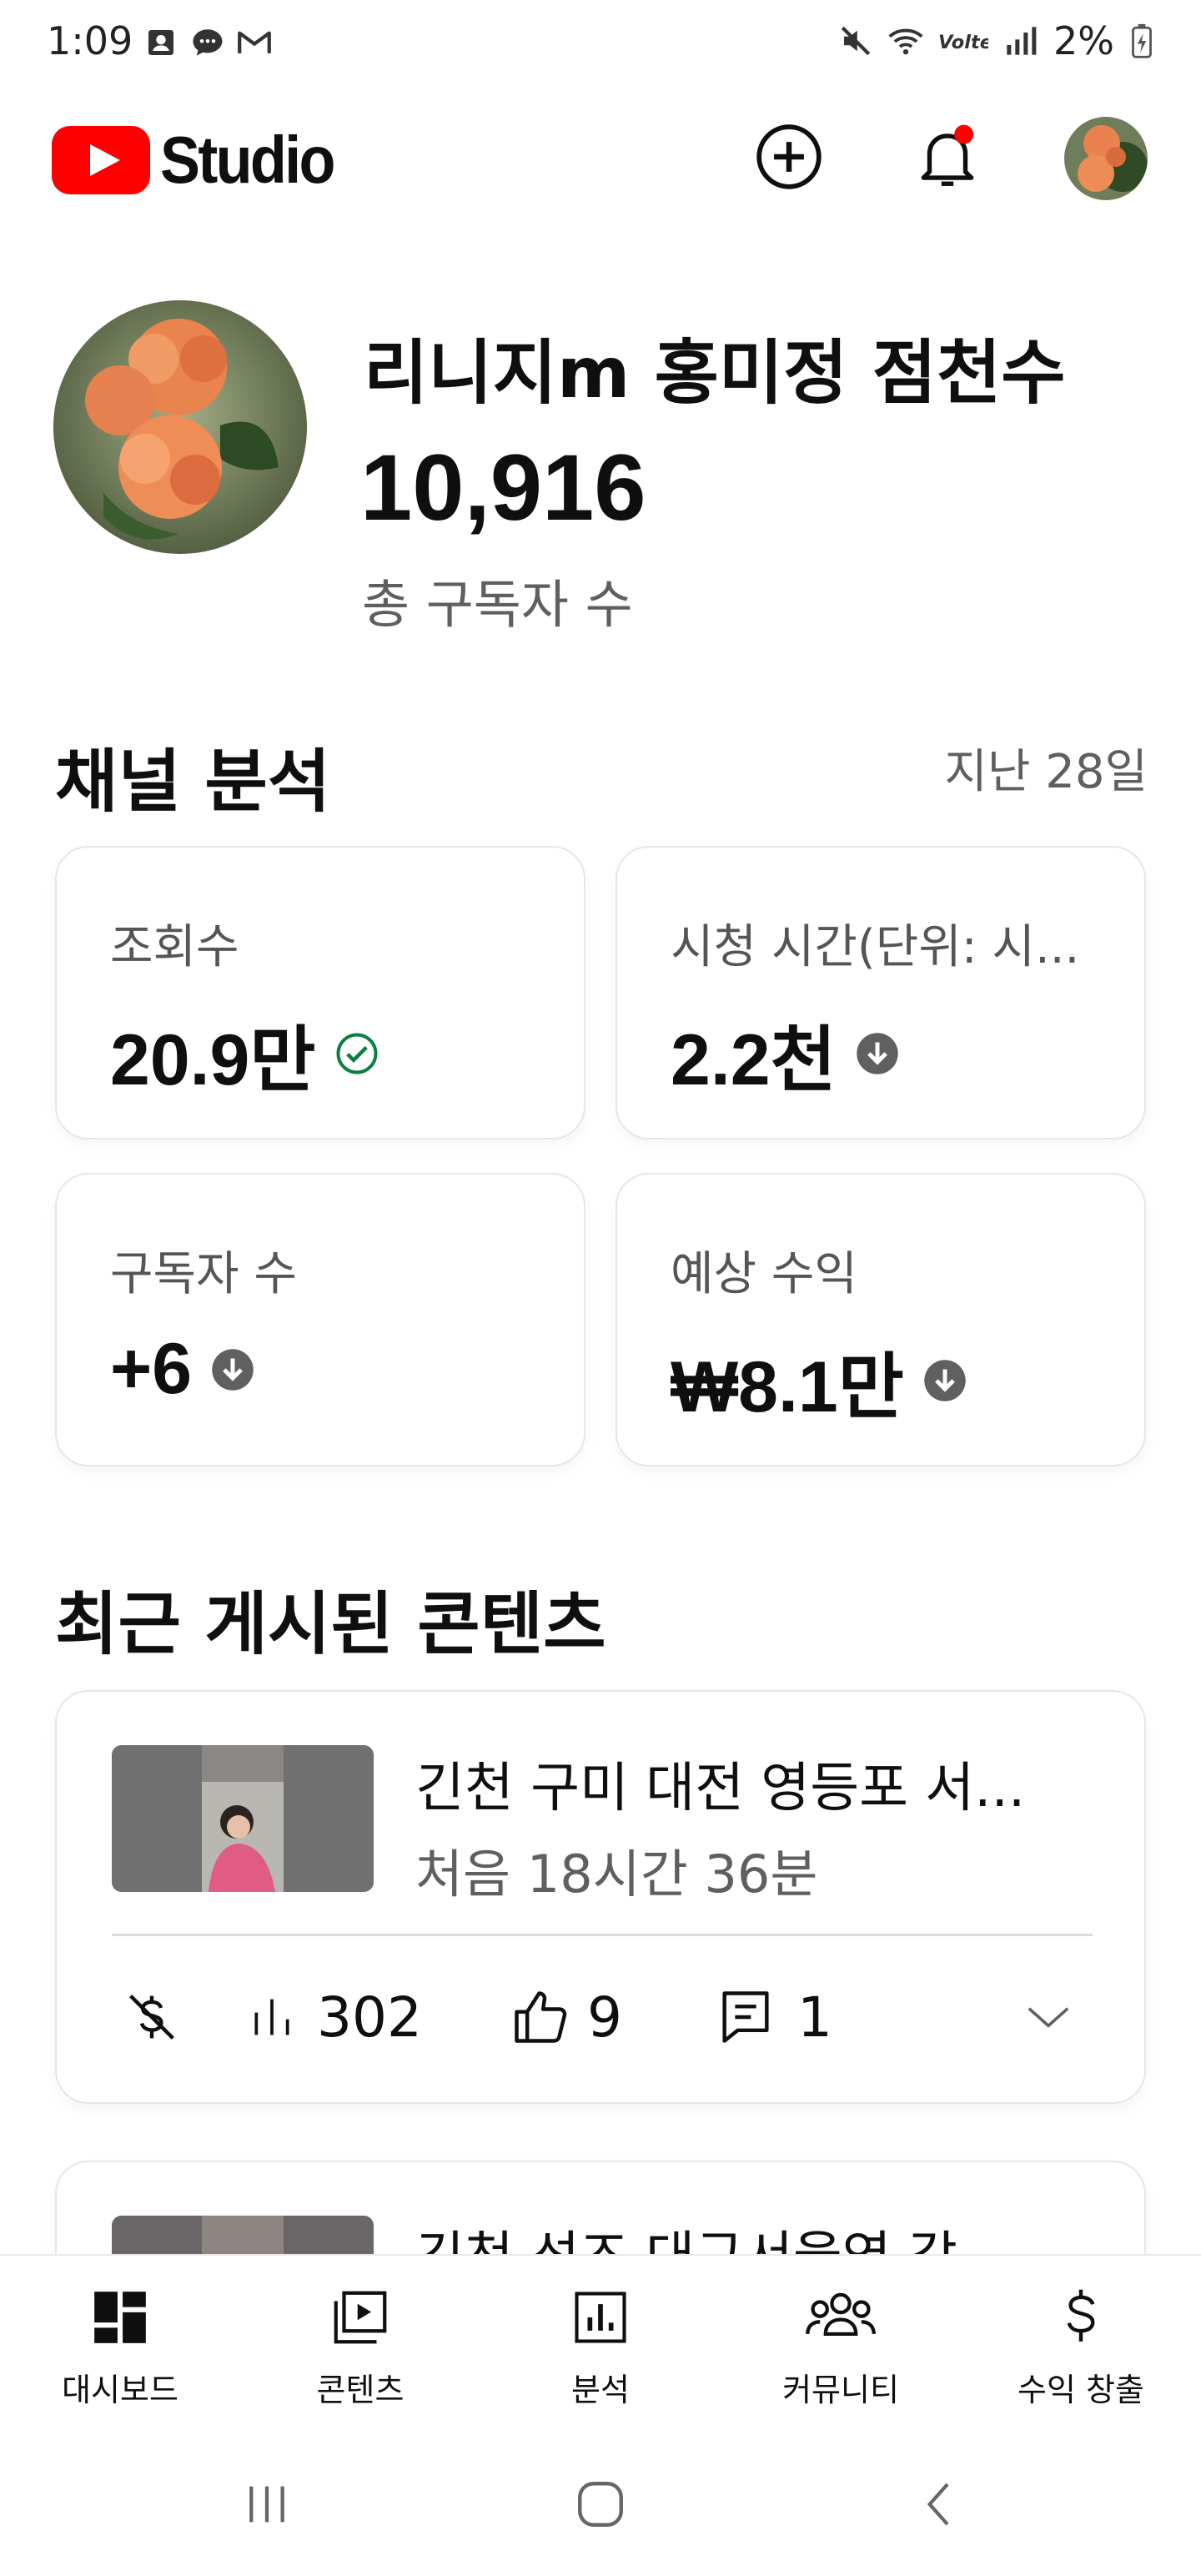  I want to click on mute-icon, so click(856, 40).